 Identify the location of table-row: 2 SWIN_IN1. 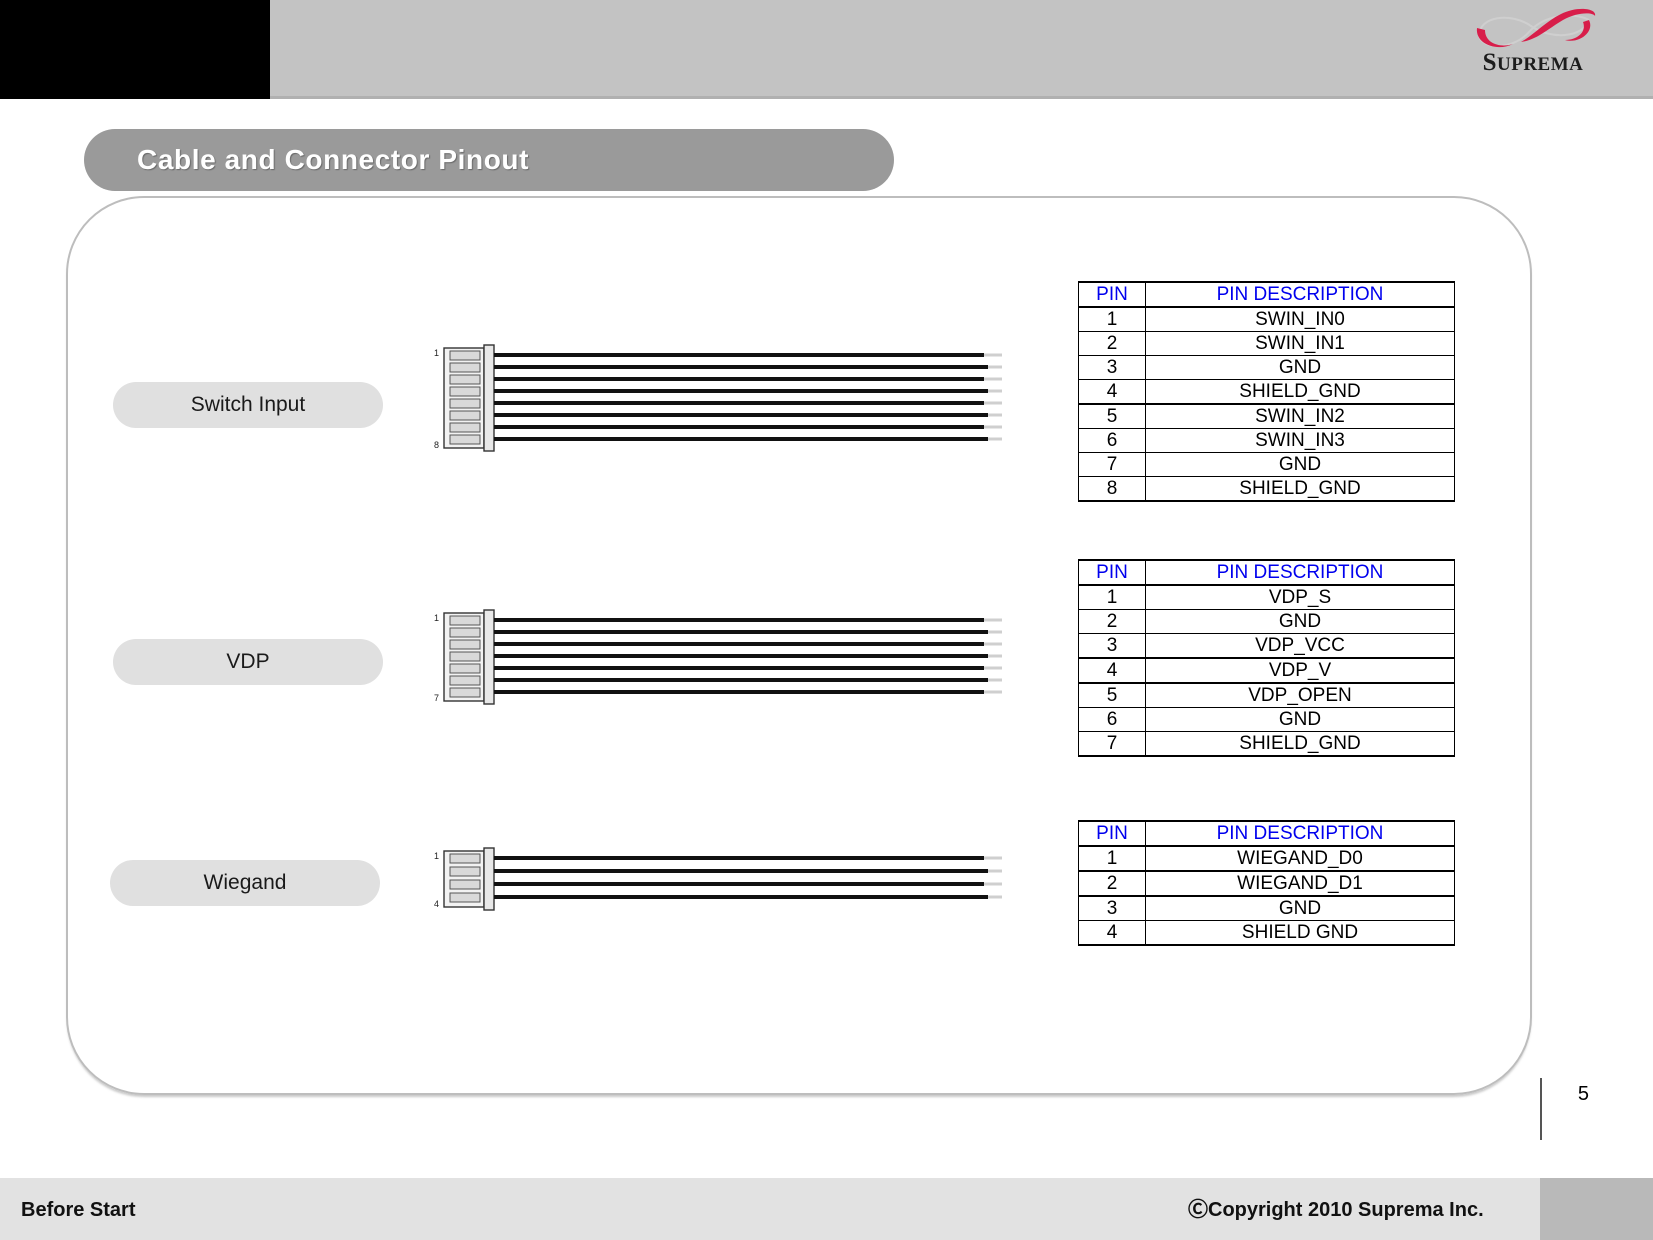
(1266, 343).